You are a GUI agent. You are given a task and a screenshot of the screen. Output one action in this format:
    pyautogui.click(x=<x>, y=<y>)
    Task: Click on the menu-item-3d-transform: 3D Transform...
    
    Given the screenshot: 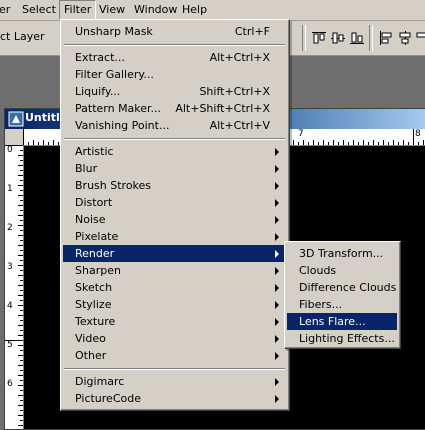 What is the action you would take?
    pyautogui.click(x=342, y=253)
    